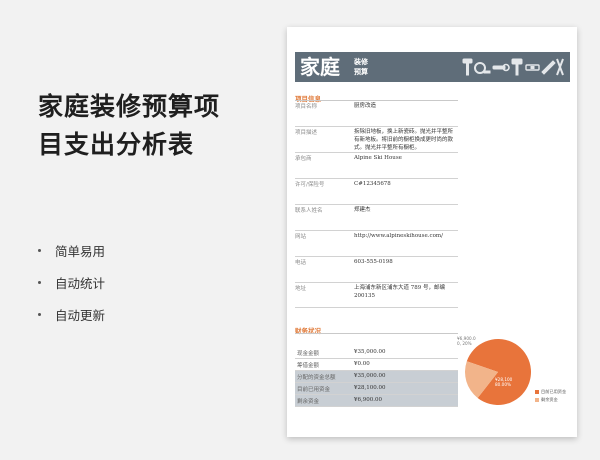  I want to click on legend-label: 剩余资金, so click(549, 399).